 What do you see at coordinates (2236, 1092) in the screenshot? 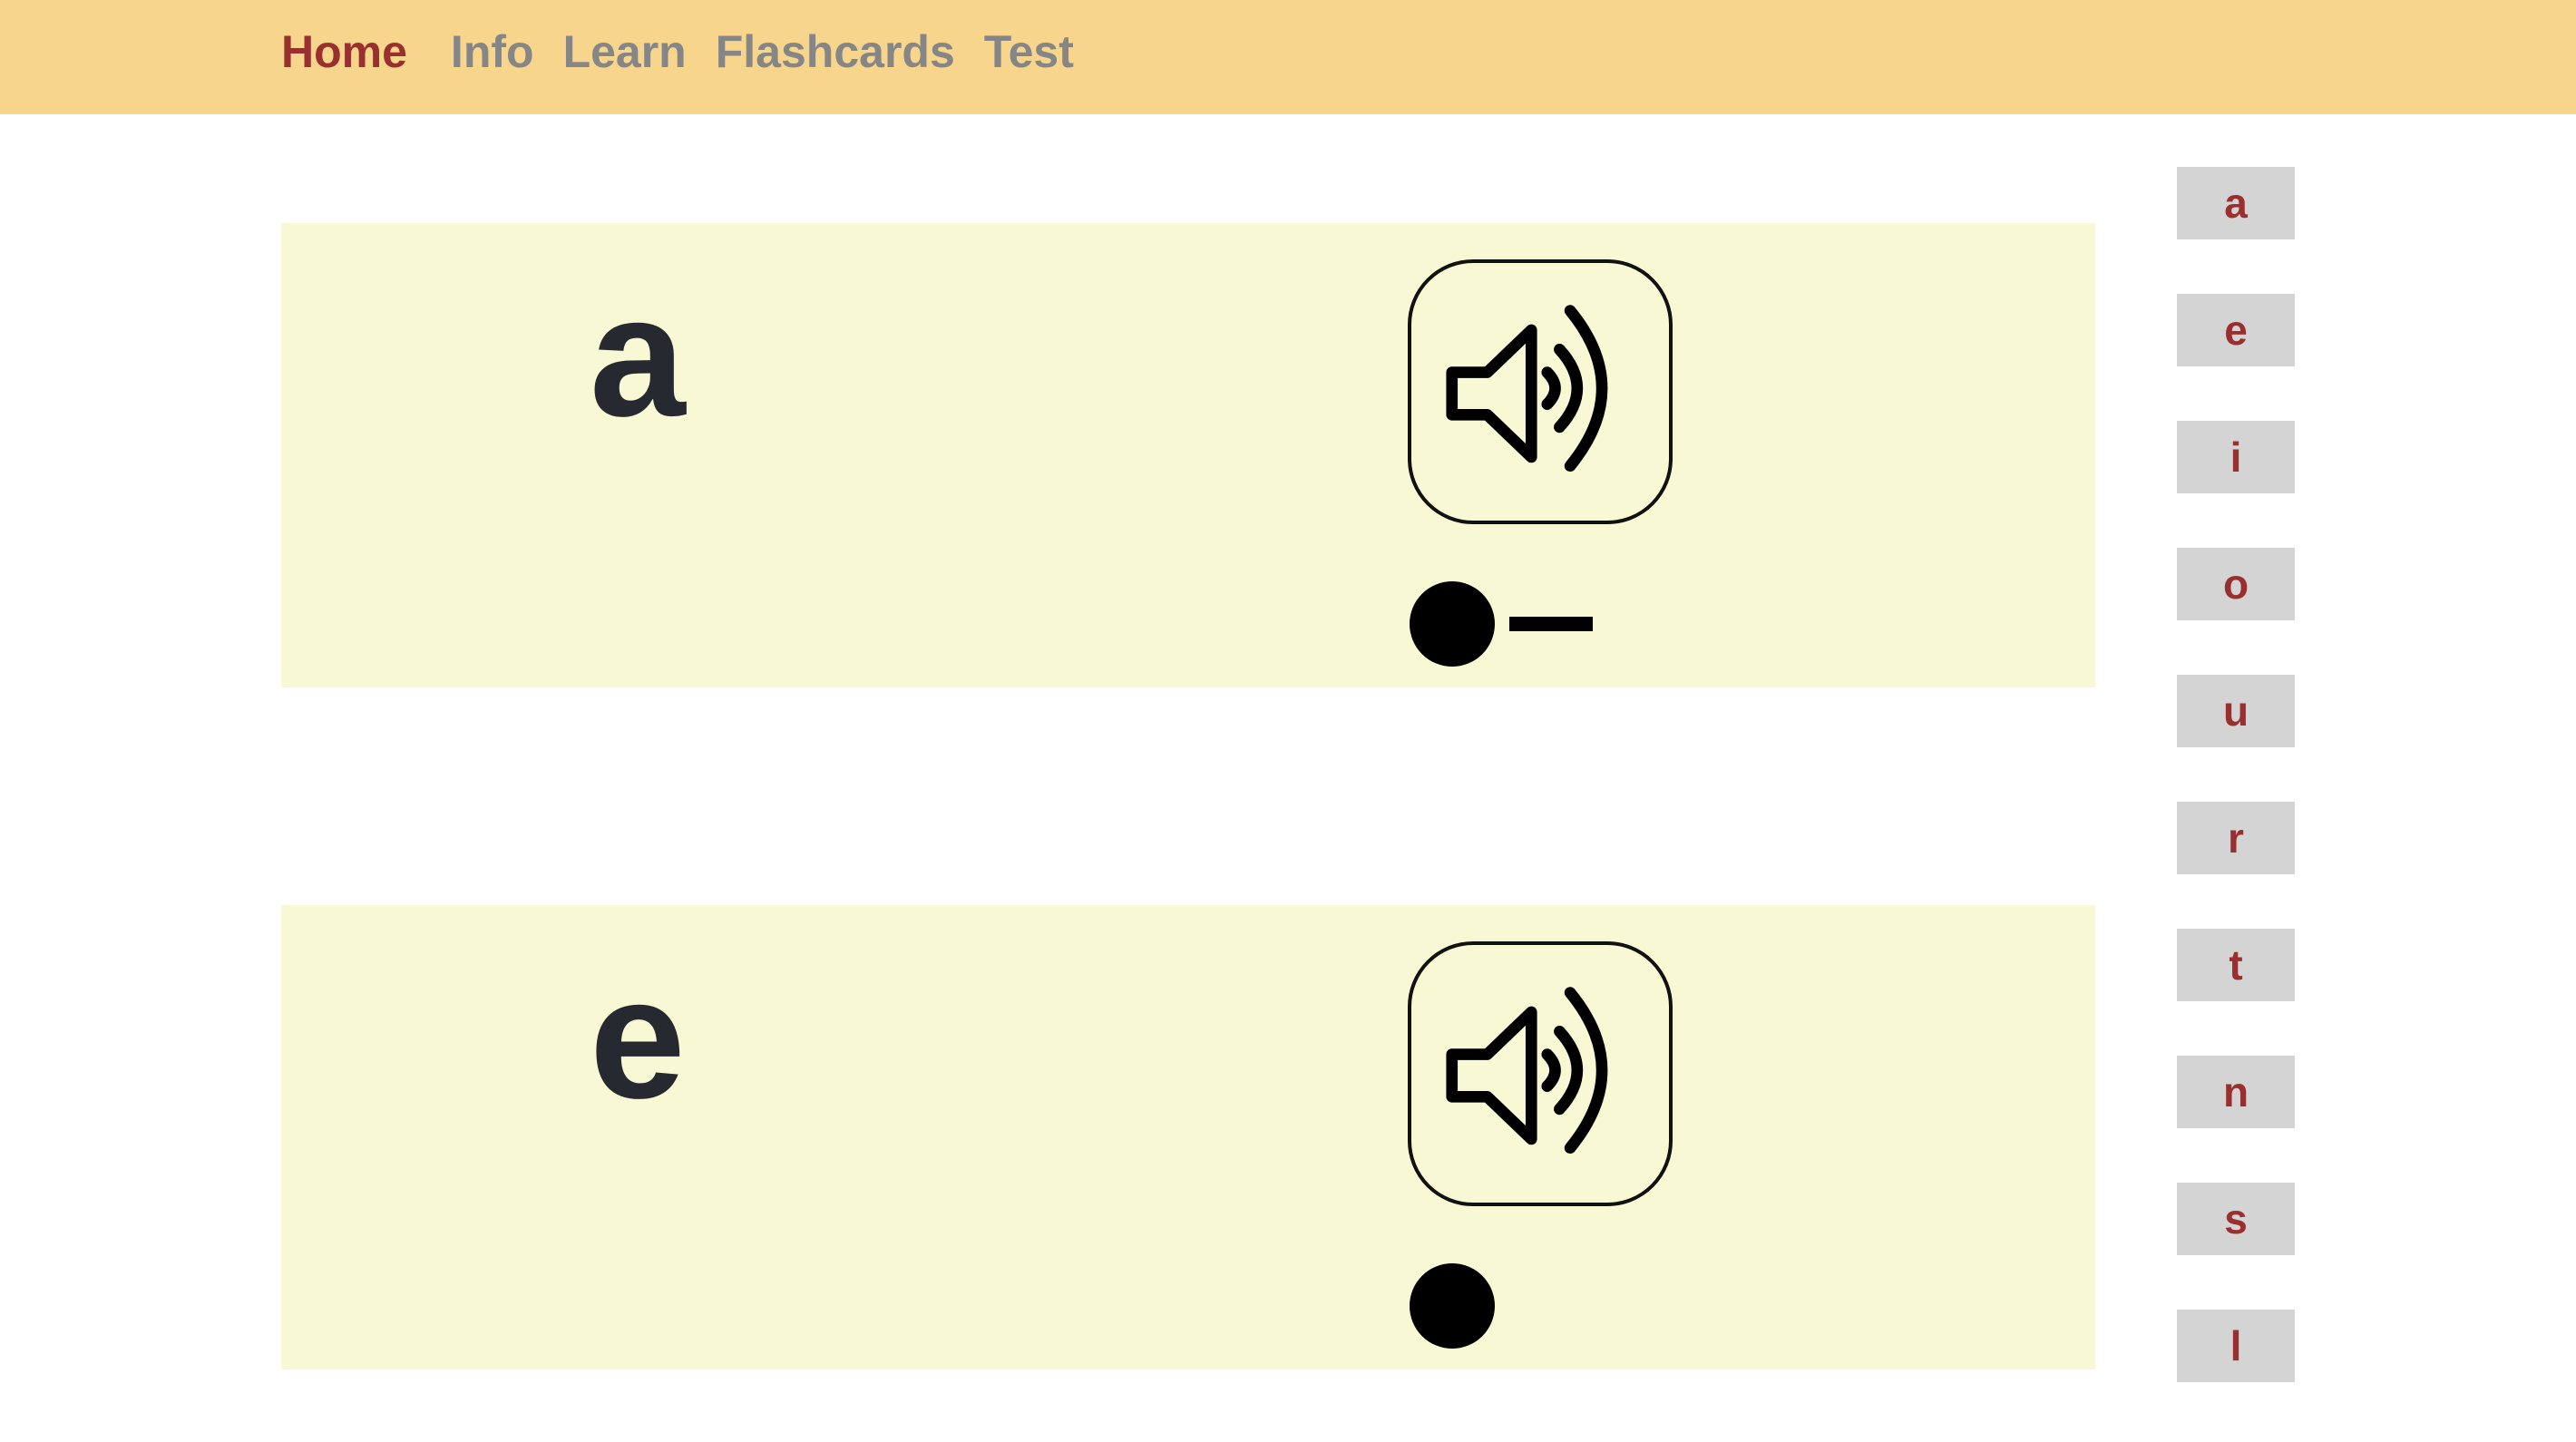
I see `letter-link-n: n` at bounding box center [2236, 1092].